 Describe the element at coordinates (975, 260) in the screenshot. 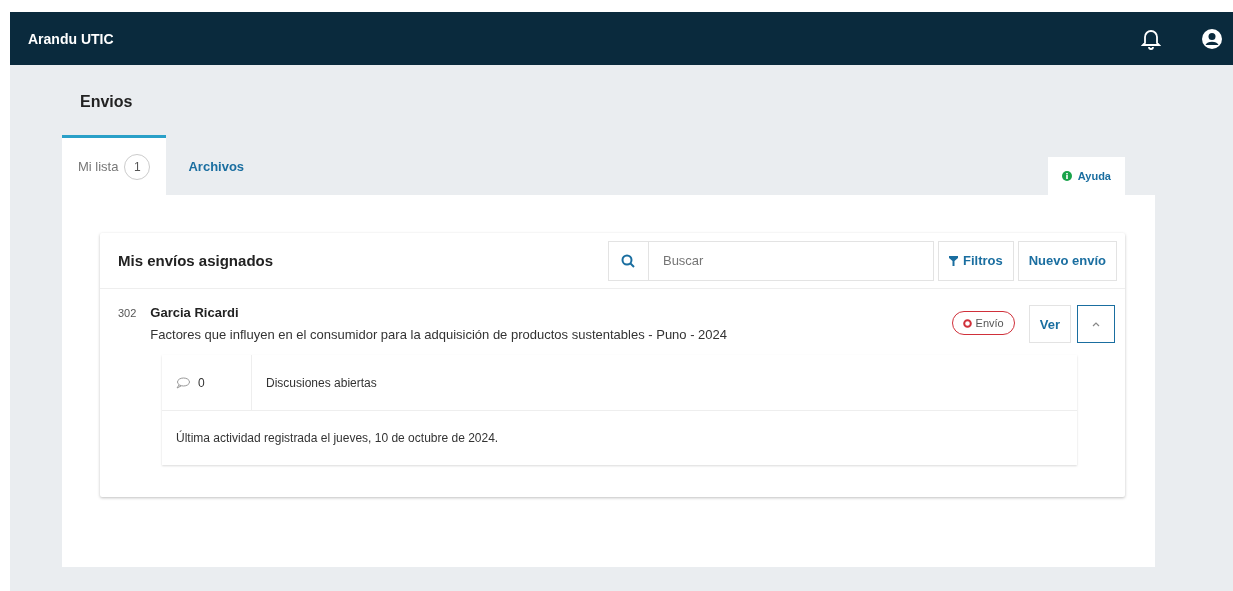

I see `filter-button: Filtros` at that location.